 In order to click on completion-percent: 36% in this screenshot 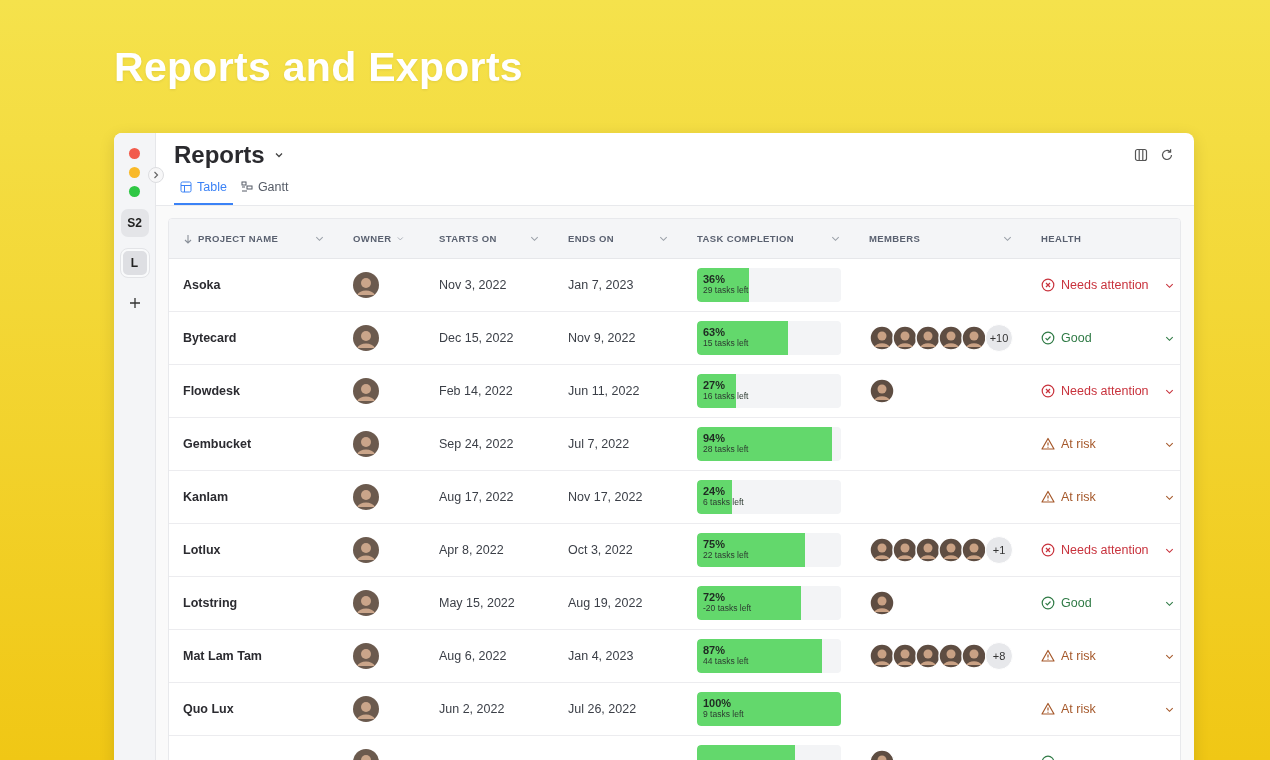, I will do `click(715, 279)`.